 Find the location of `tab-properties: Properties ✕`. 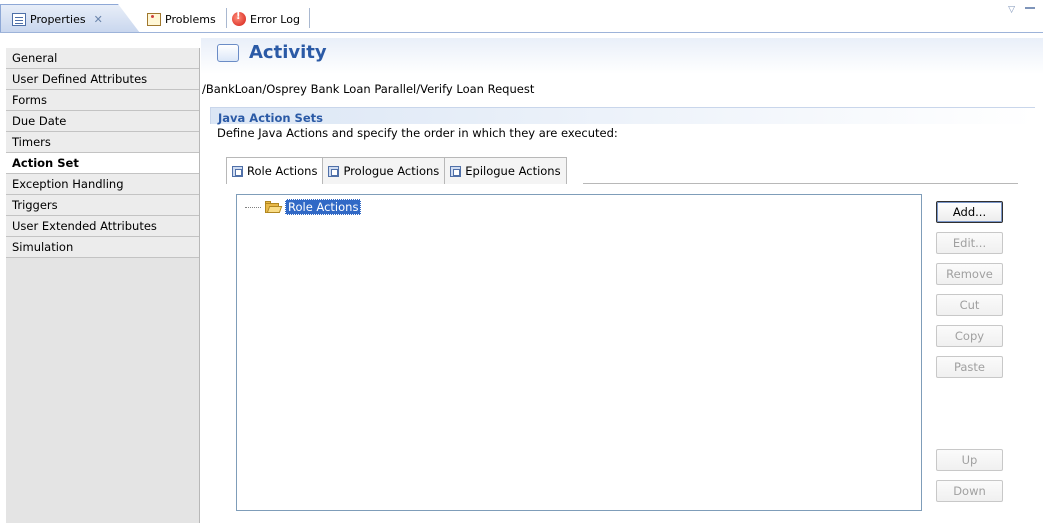

tab-properties: Properties ✕ is located at coordinates (57, 19).